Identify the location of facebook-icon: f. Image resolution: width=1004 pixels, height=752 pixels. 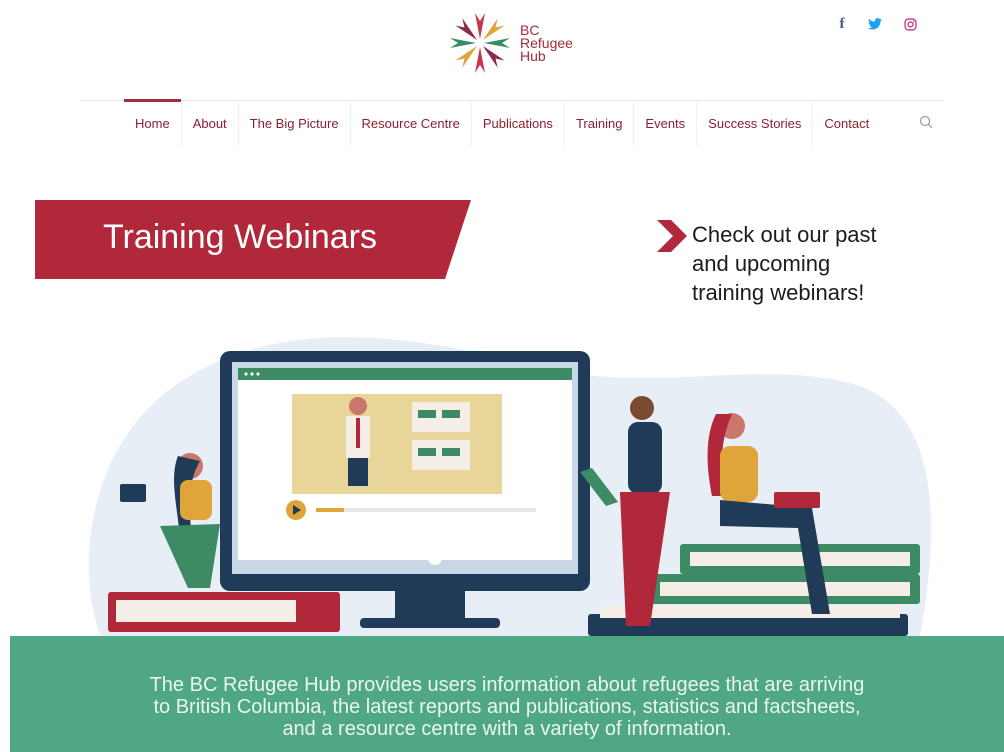
(842, 24).